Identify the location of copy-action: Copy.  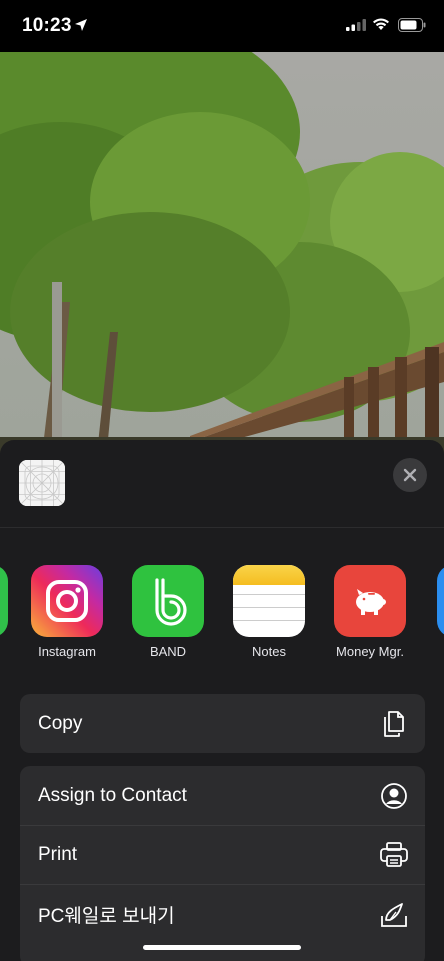
(222, 723).